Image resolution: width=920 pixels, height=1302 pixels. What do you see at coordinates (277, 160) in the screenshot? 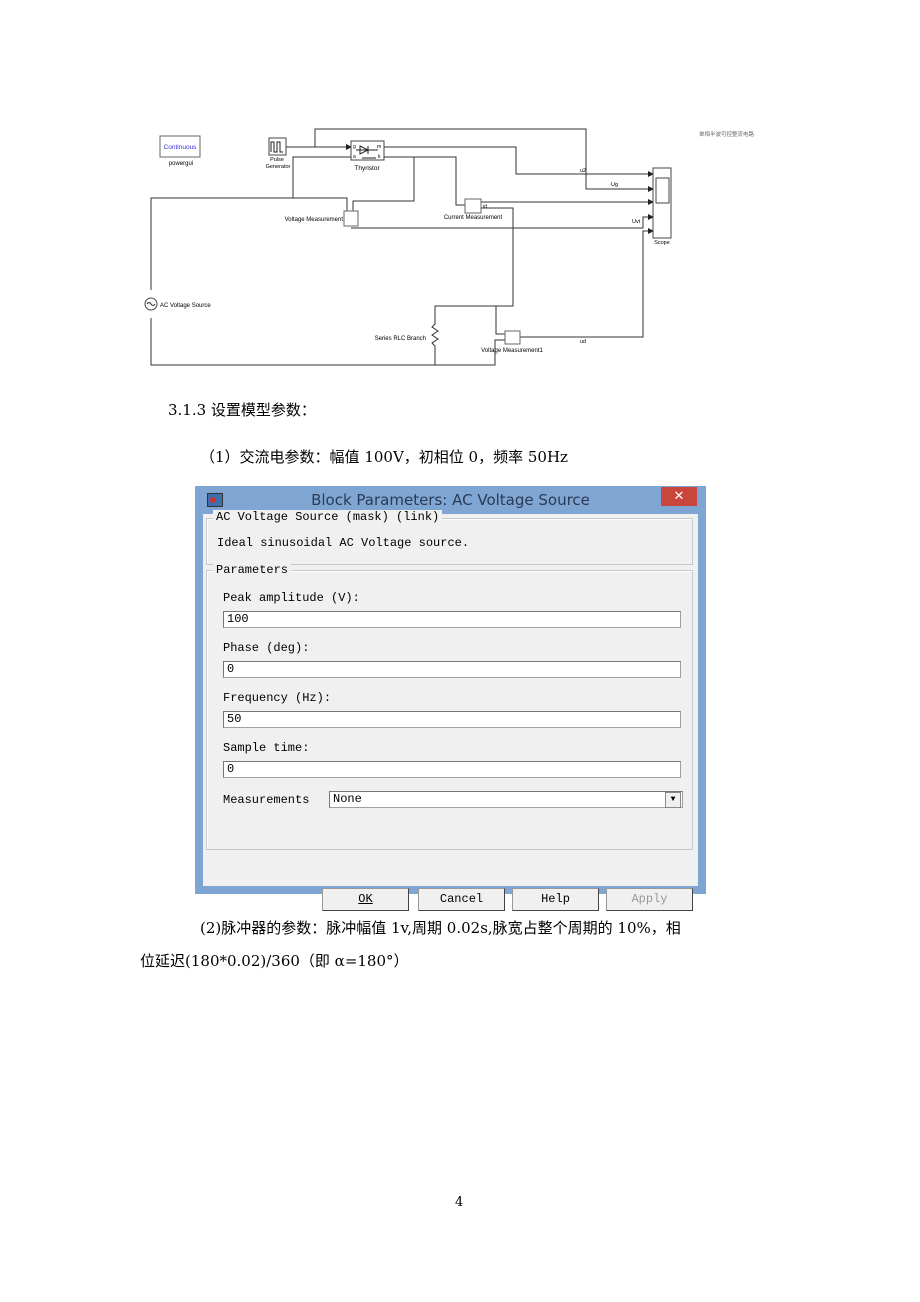
I see `pulse-label: Pulse` at bounding box center [277, 160].